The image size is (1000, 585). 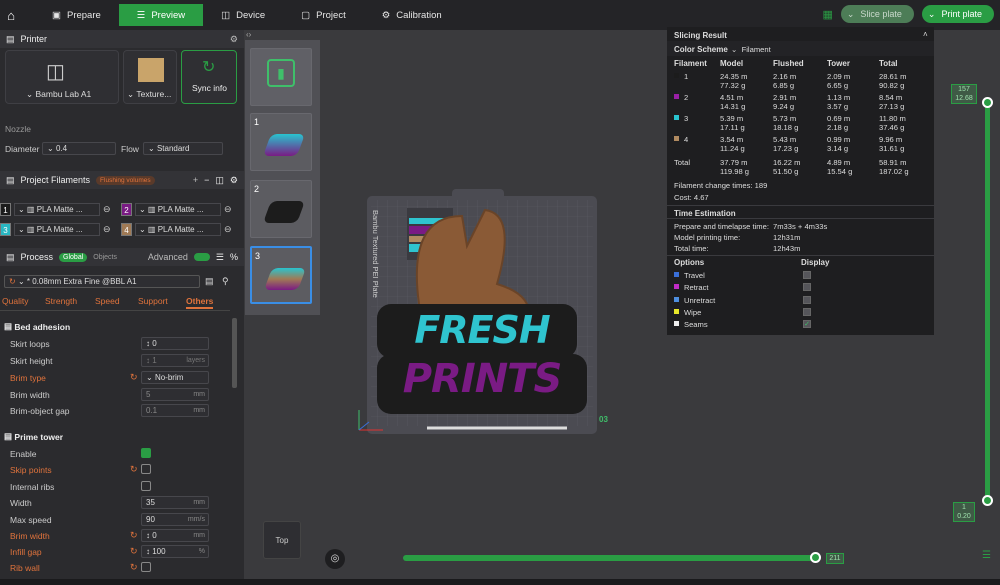 What do you see at coordinates (161, 15) in the screenshot?
I see `tab-preview: ☰ Preview` at bounding box center [161, 15].